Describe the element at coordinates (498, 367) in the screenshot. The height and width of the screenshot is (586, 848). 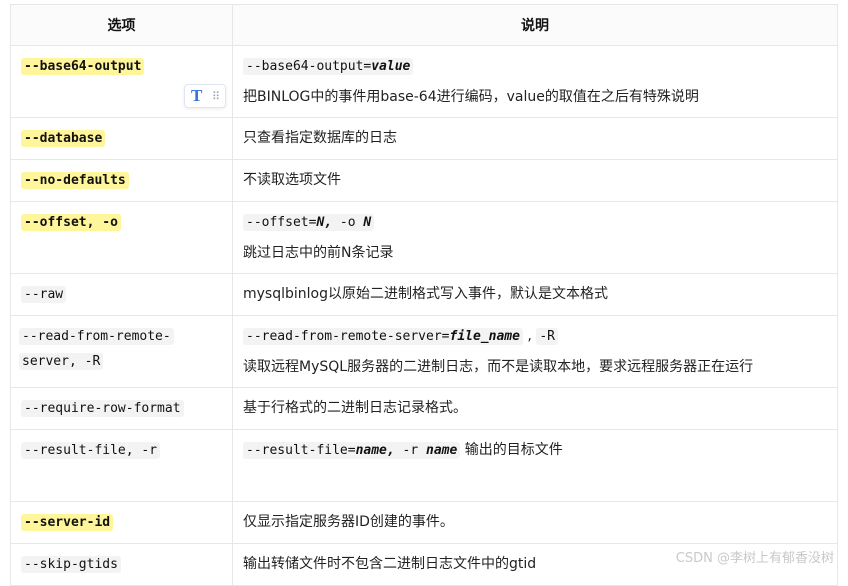
I see `description-text: 读取远程MySQL服务器的二进制日志，而不是读取本地，要求远程服务器正在运行` at that location.